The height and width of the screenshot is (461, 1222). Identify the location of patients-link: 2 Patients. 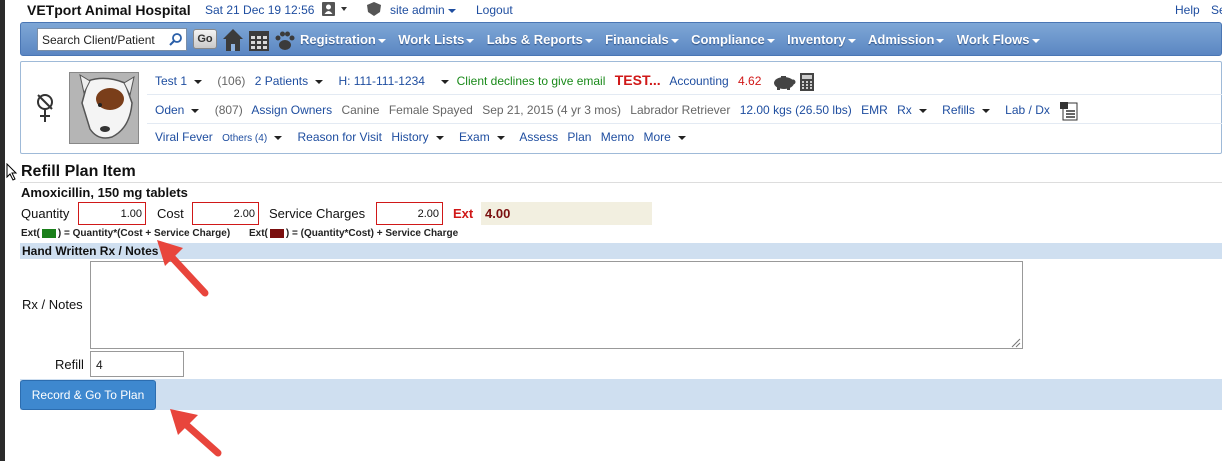
(292, 81).